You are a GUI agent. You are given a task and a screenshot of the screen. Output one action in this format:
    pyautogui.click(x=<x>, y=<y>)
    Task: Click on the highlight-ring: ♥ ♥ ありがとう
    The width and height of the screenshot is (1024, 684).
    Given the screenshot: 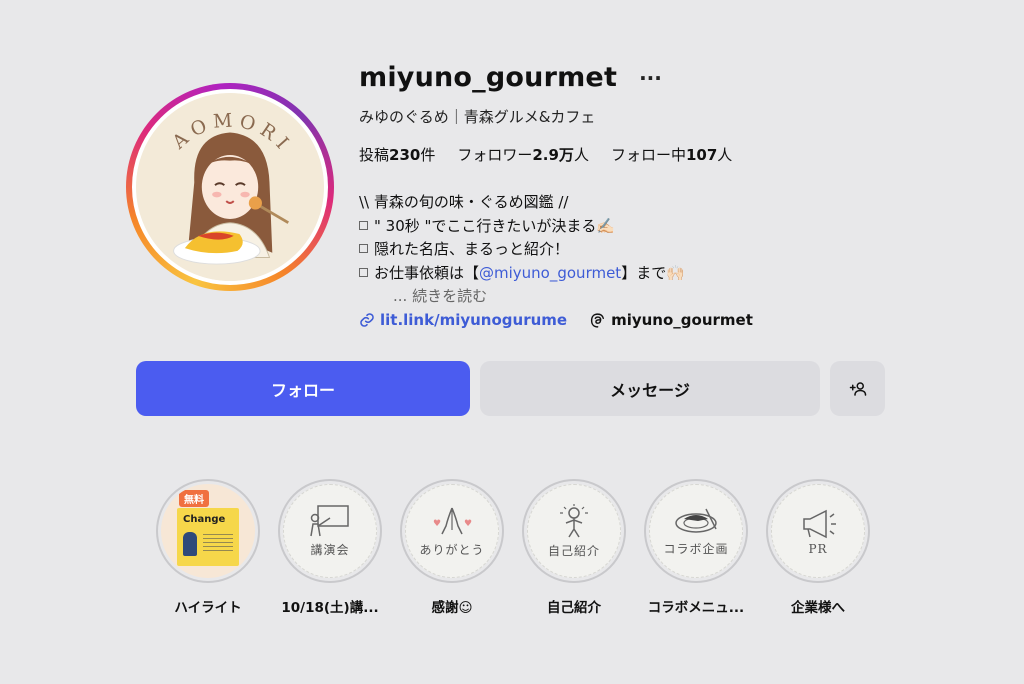 What is the action you would take?
    pyautogui.click(x=452, y=531)
    